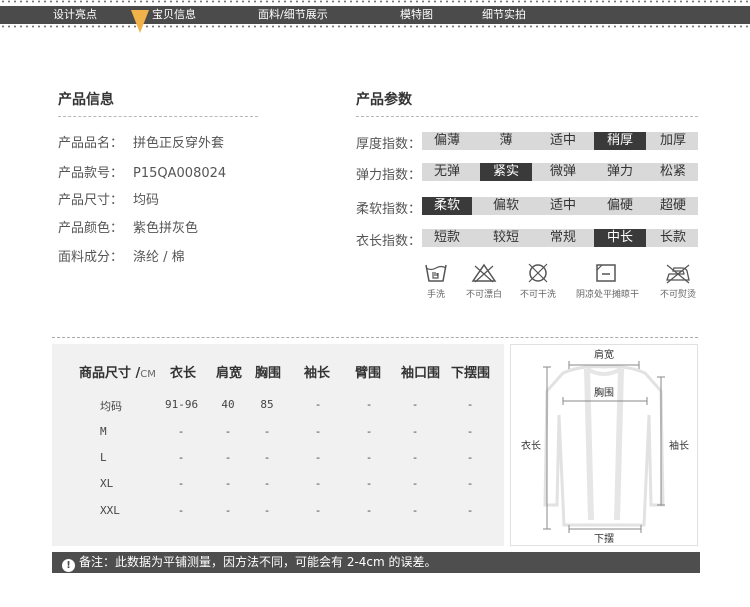 The image size is (750, 607). I want to click on nav-item-model-photos: 模特图, so click(416, 15).